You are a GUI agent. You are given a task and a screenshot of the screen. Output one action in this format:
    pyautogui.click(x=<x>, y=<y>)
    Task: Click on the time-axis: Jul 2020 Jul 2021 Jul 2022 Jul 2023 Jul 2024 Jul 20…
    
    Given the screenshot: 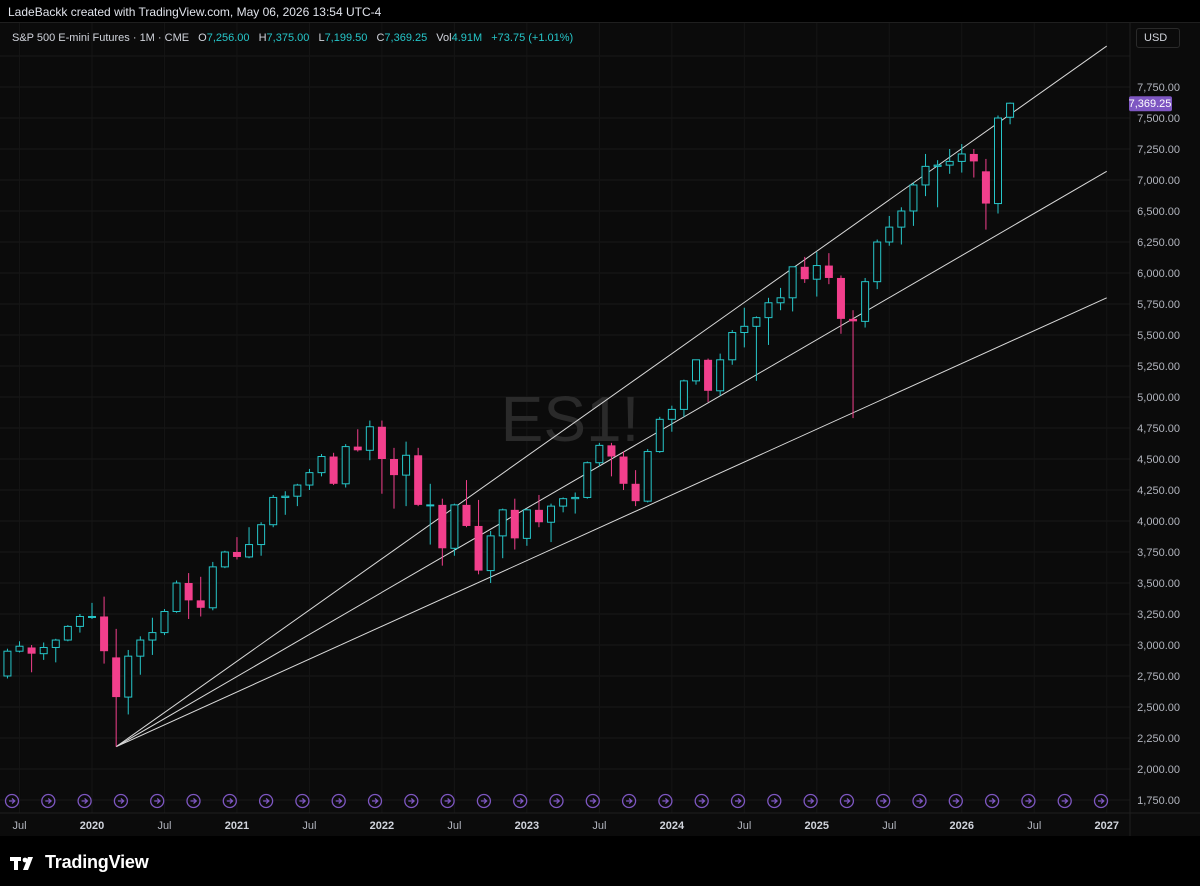 What is the action you would take?
    pyautogui.click(x=565, y=826)
    